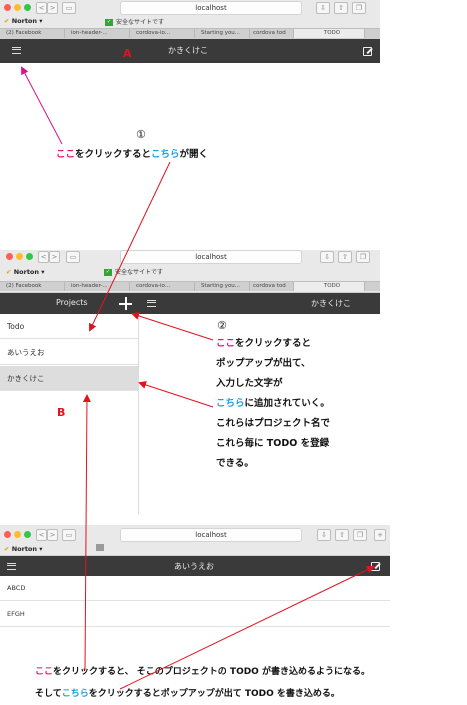  Describe the element at coordinates (172, 326) in the screenshot. I see `arrow-to-plus` at that location.